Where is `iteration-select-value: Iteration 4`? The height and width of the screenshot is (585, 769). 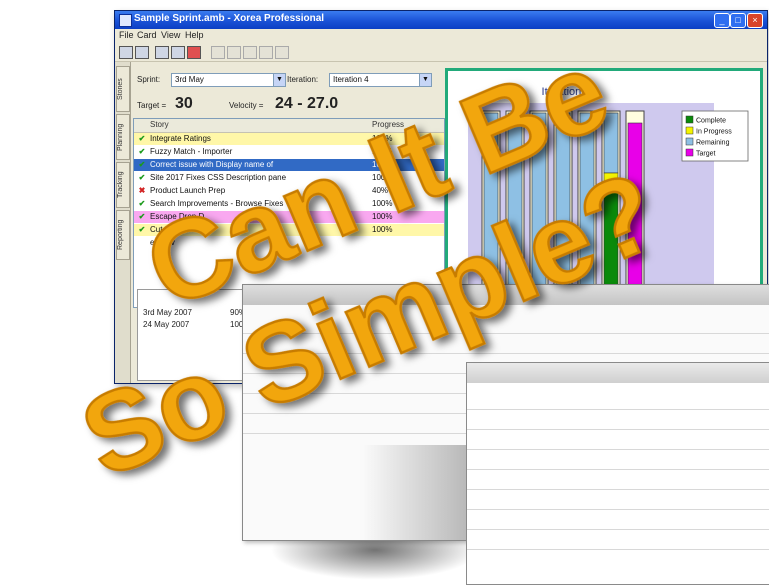 iteration-select-value: Iteration 4 is located at coordinates (351, 79).